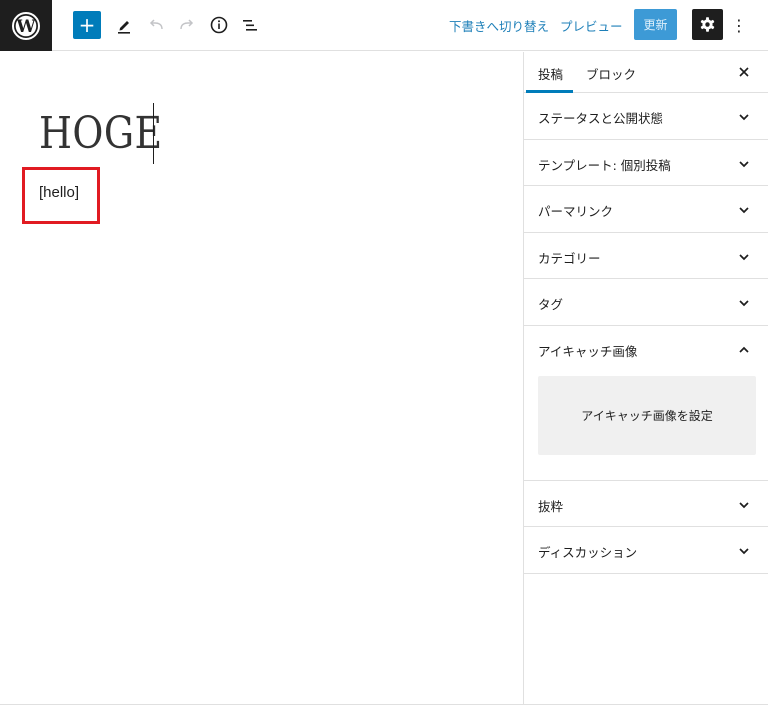 The height and width of the screenshot is (708, 768). Describe the element at coordinates (646, 256) in the screenshot. I see `panel-categories: カテゴリー` at that location.